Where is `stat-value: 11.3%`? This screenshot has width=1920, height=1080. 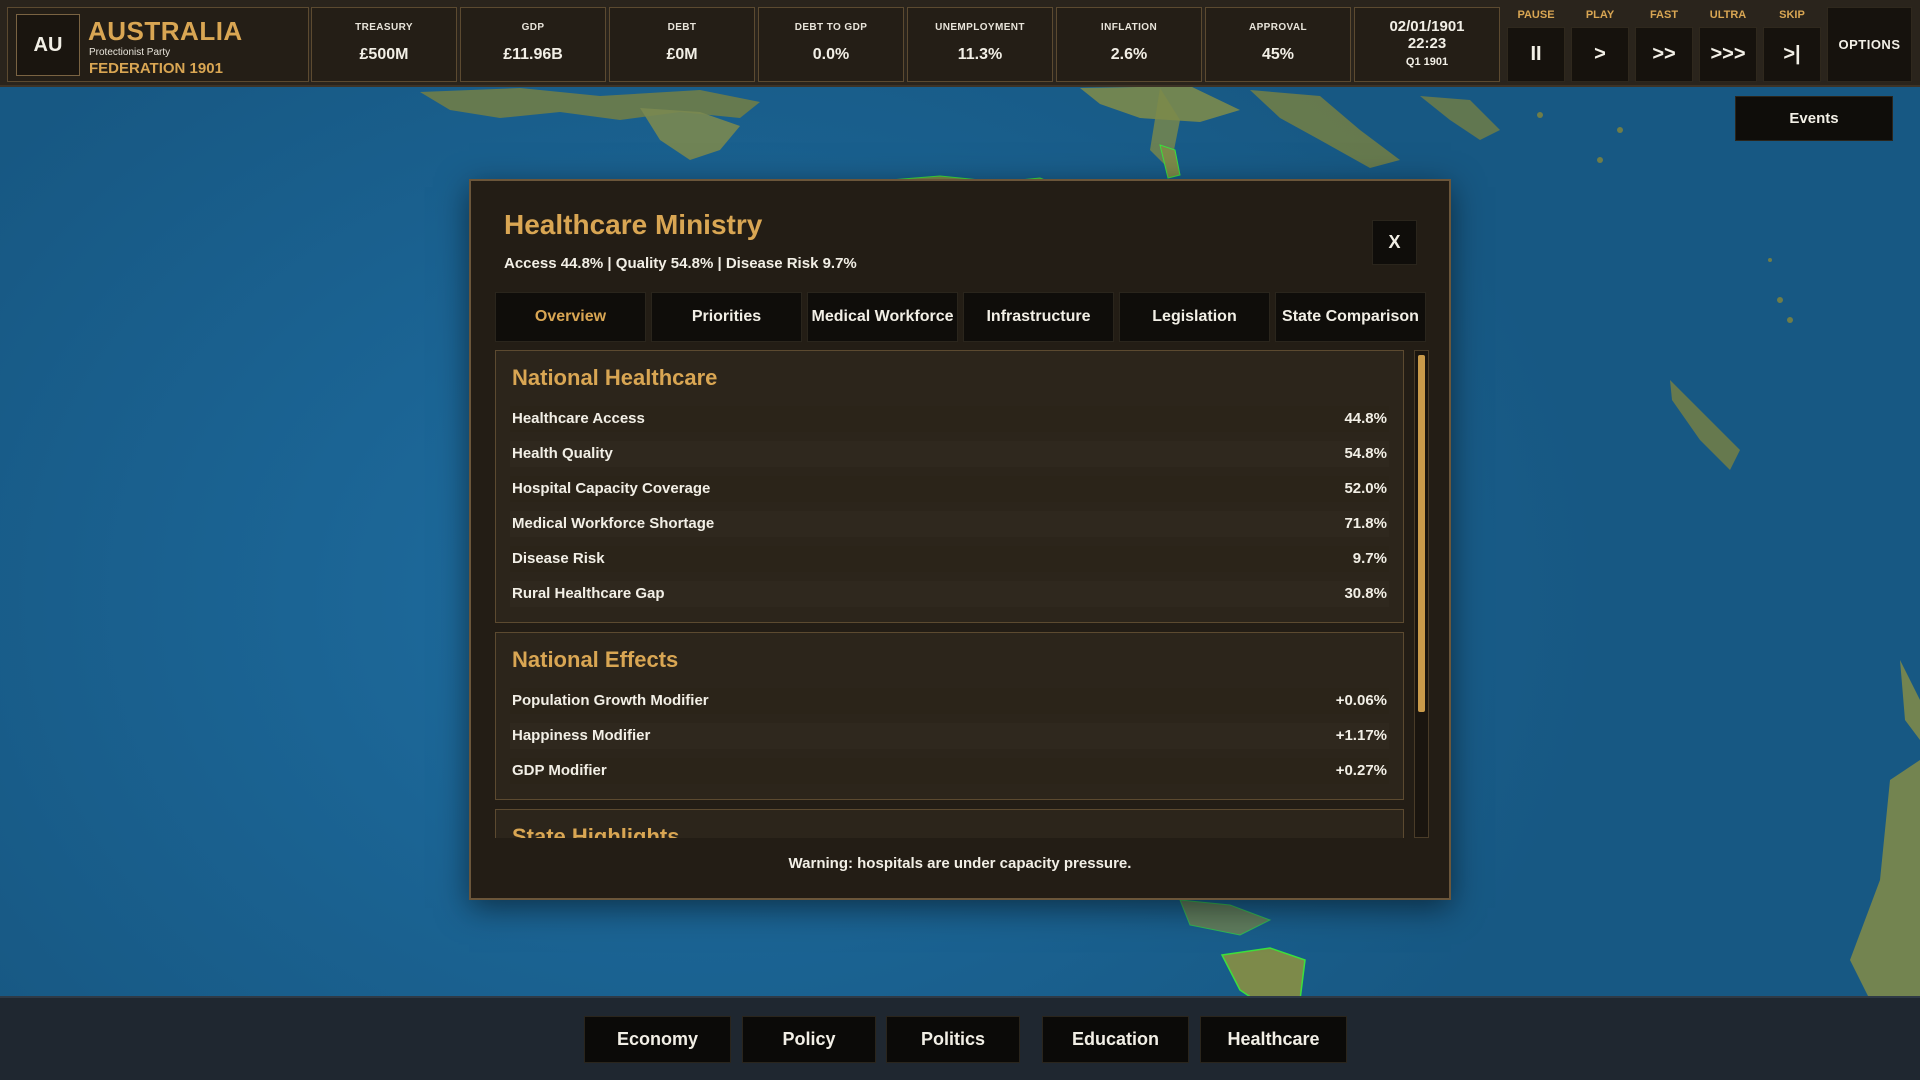
stat-value: 11.3% is located at coordinates (980, 54).